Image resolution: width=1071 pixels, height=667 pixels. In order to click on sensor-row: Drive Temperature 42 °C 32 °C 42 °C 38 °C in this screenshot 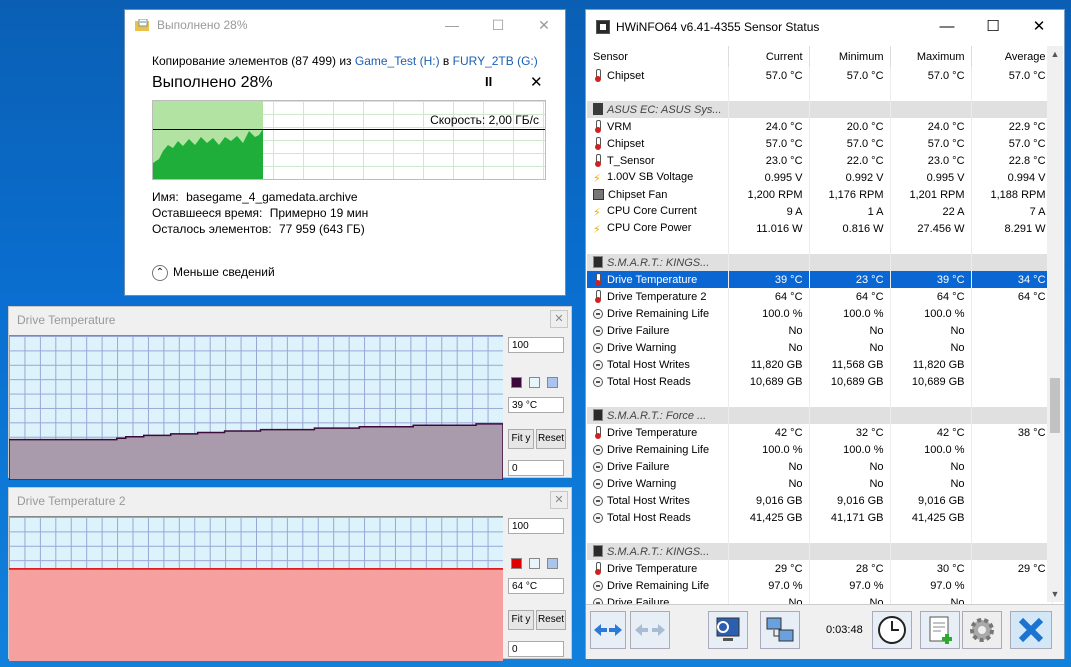, I will do `click(820, 432)`.